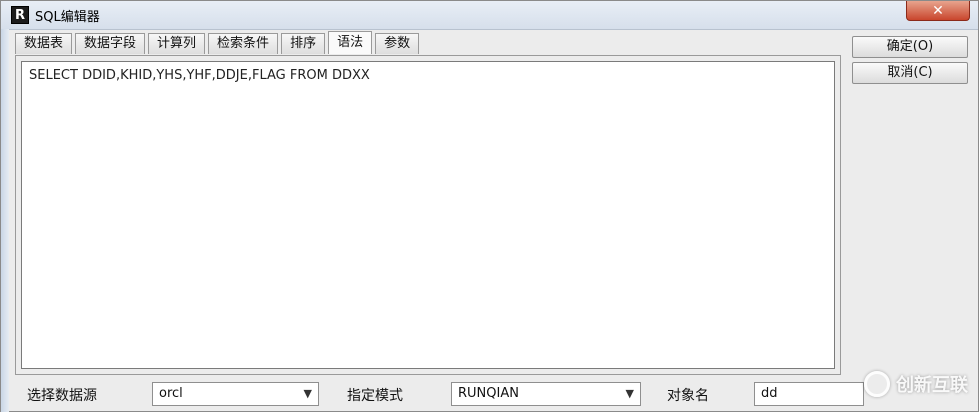 Image resolution: width=979 pixels, height=412 pixels. Describe the element at coordinates (910, 73) in the screenshot. I see `cancel-button: 取消(C)` at that location.